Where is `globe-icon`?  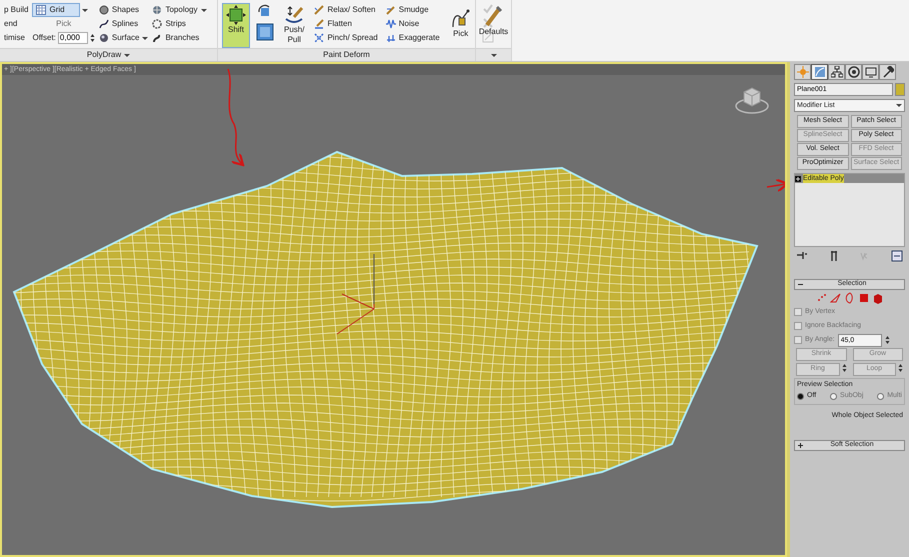 globe-icon is located at coordinates (157, 10).